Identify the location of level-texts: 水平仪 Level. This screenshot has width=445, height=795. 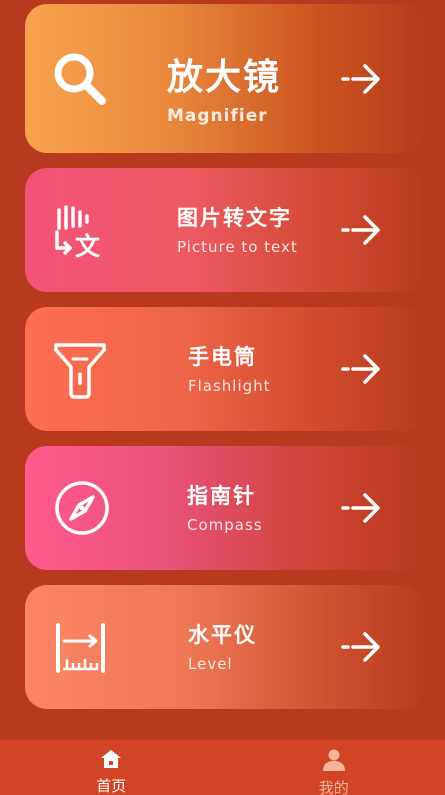
(222, 647).